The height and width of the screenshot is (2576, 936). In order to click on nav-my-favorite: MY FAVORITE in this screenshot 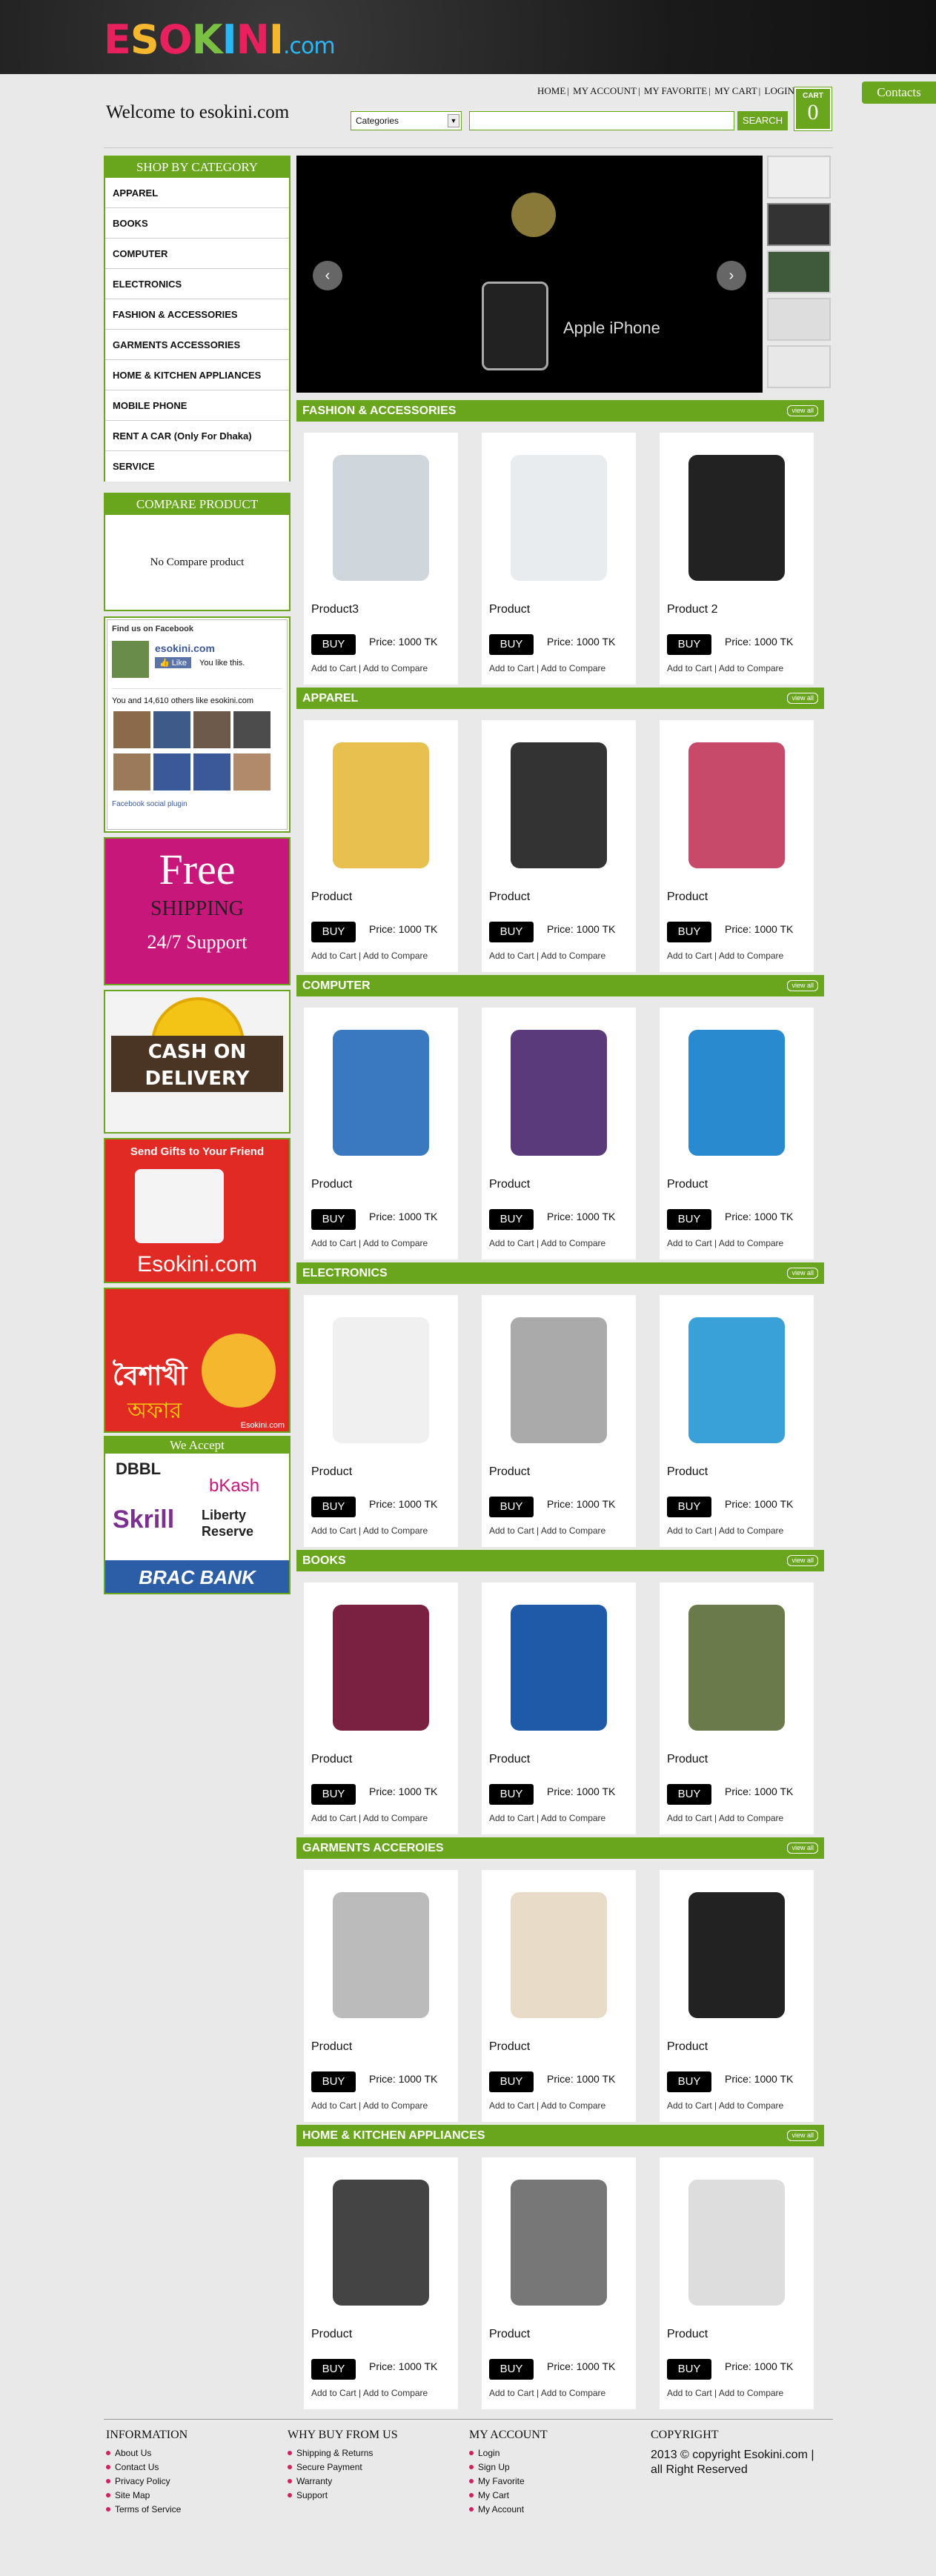, I will do `click(676, 90)`.